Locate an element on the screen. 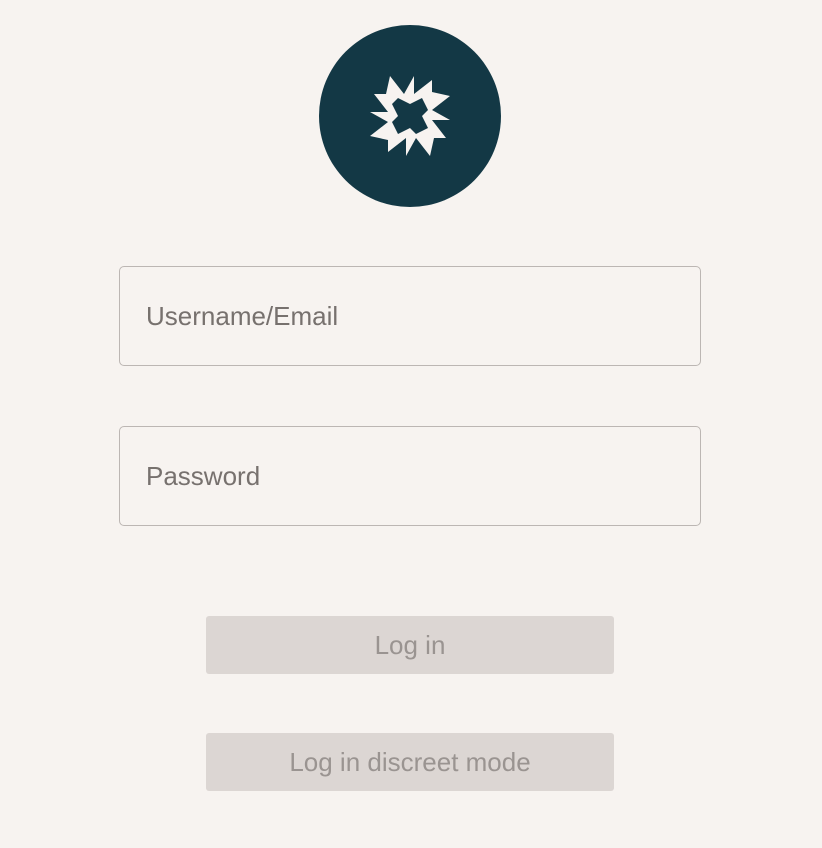 This screenshot has width=822, height=848. login-button: Log in is located at coordinates (410, 645).